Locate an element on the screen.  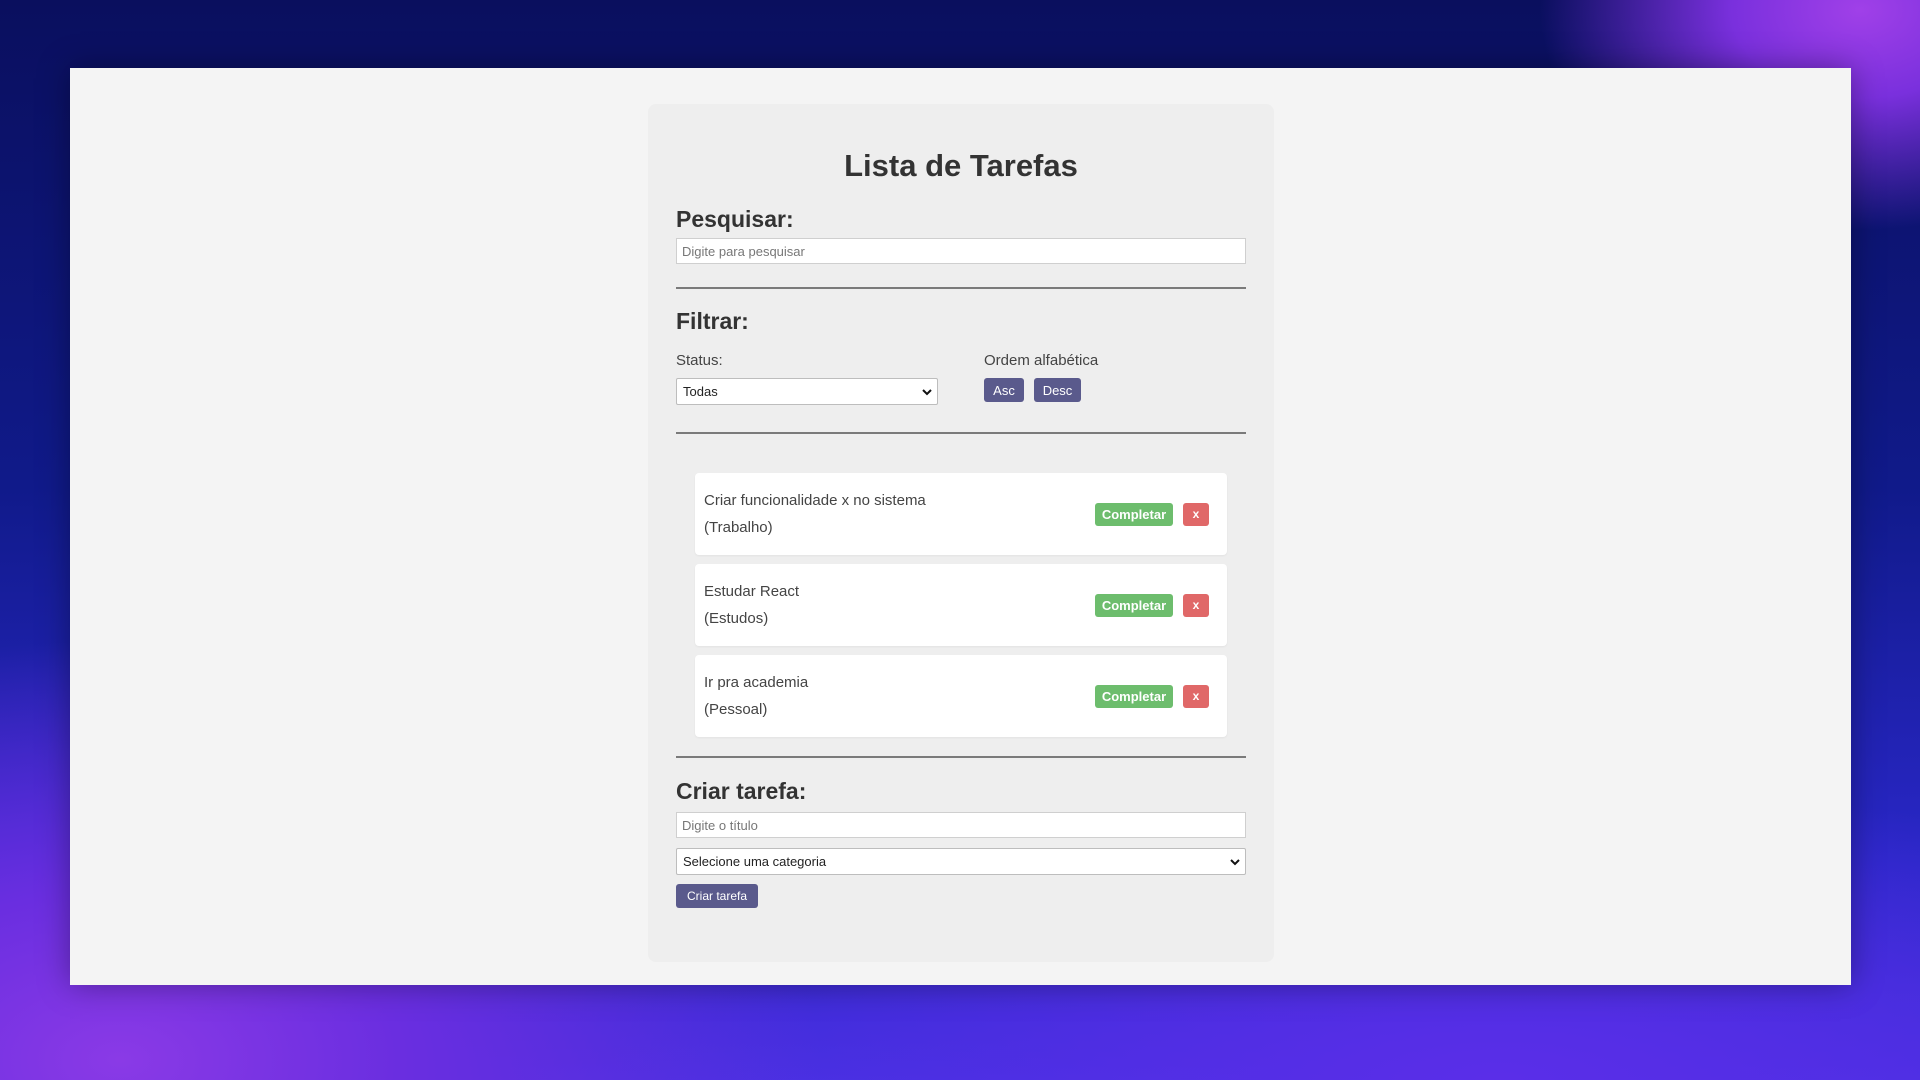
sort-desc-button: Desc is located at coordinates (1057, 390).